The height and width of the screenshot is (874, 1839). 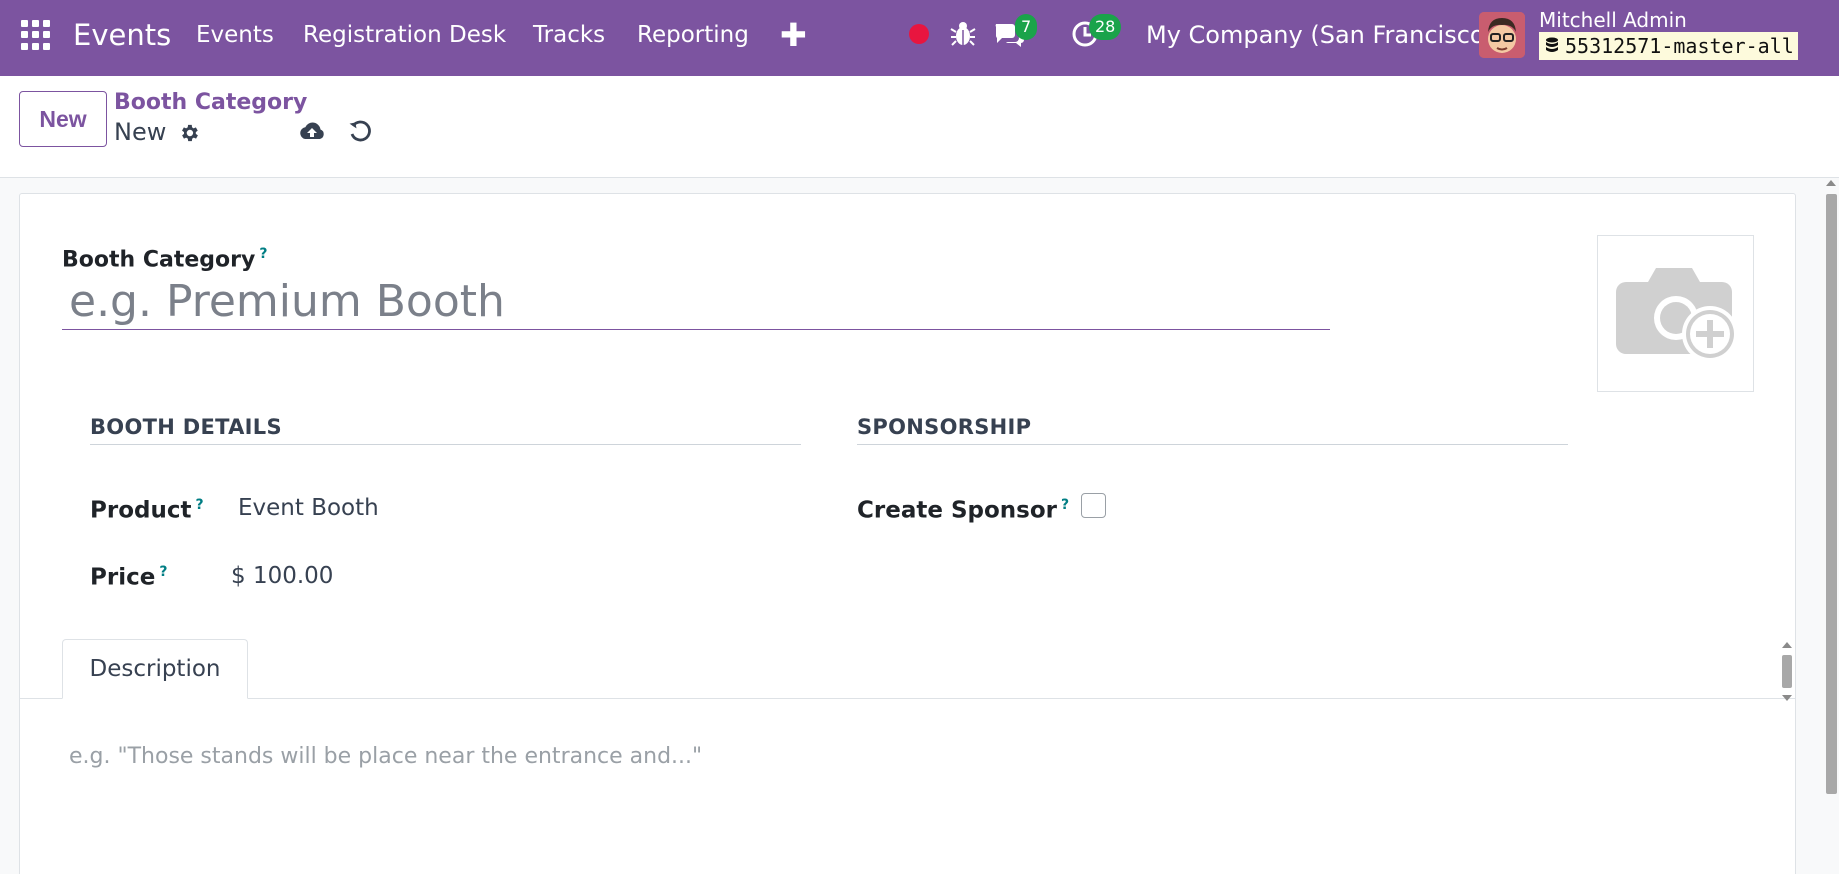 I want to click on create-sponsor-label: Create Sponsor?, so click(x=963, y=510).